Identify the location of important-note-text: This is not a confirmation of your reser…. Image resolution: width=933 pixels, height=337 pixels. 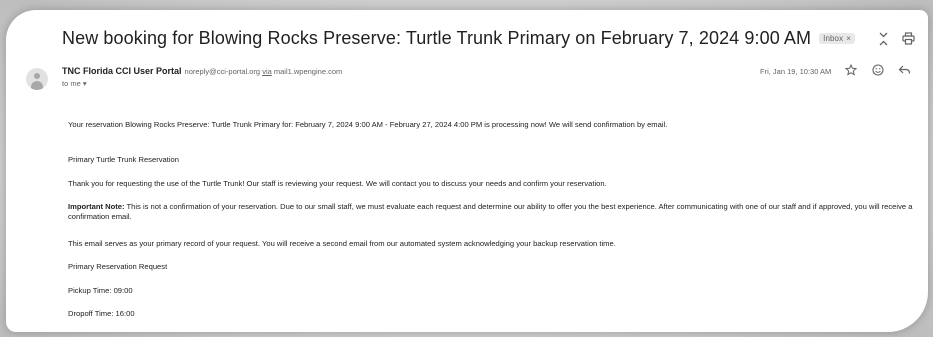
(490, 211).